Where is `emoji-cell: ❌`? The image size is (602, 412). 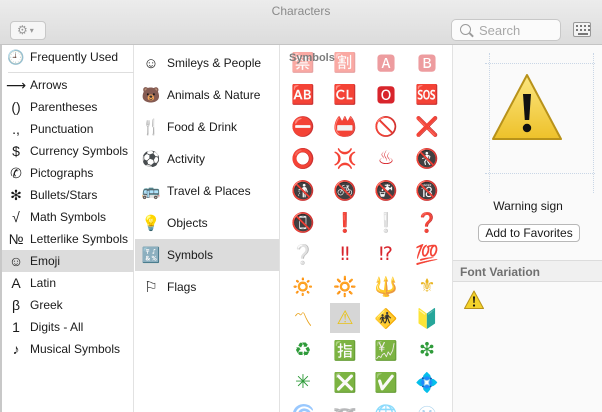 emoji-cell: ❌ is located at coordinates (427, 126).